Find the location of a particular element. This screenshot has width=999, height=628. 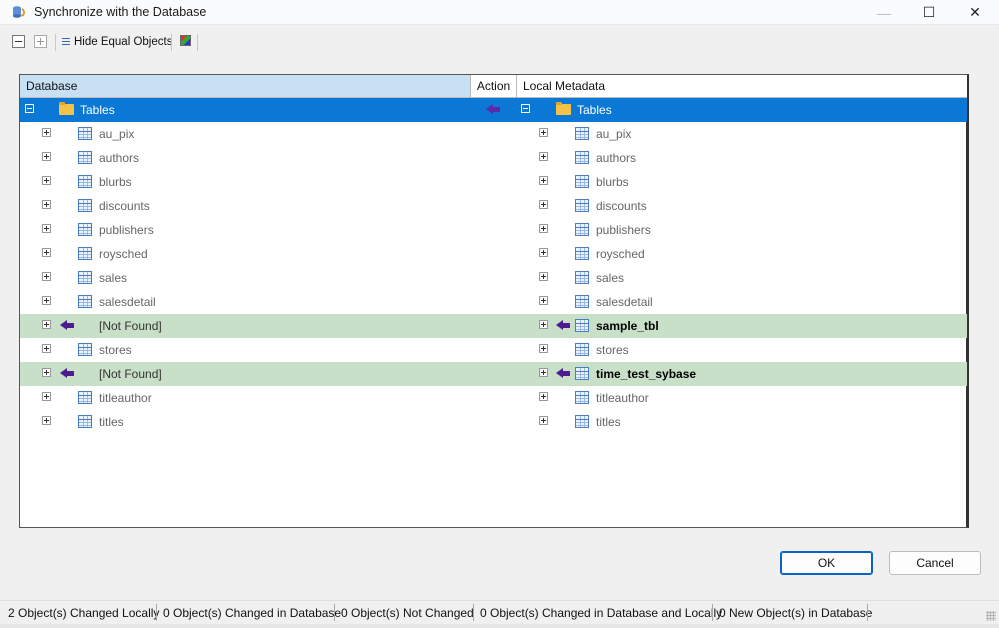

sync-database-icon is located at coordinates (19, 12).